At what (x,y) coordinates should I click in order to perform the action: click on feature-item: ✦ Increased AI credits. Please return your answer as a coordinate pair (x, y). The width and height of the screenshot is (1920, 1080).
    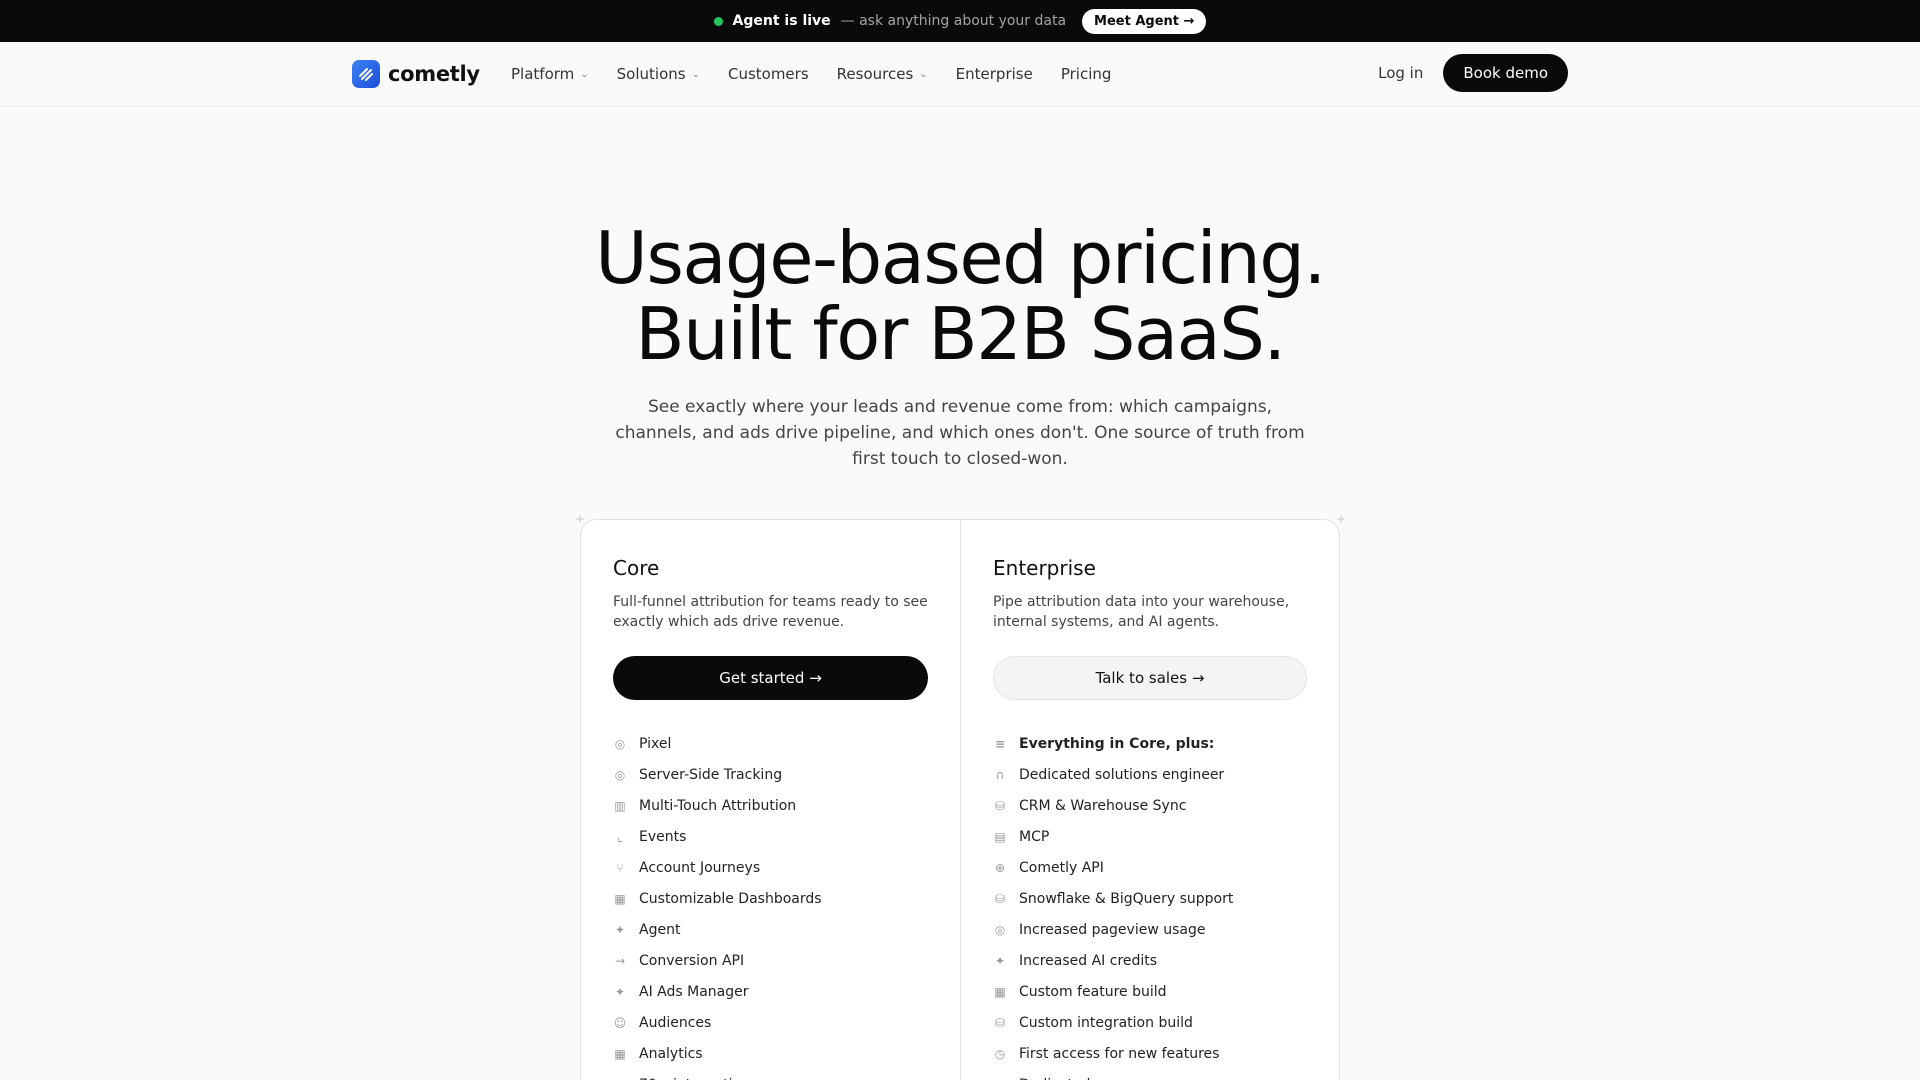
    Looking at the image, I should click on (1150, 960).